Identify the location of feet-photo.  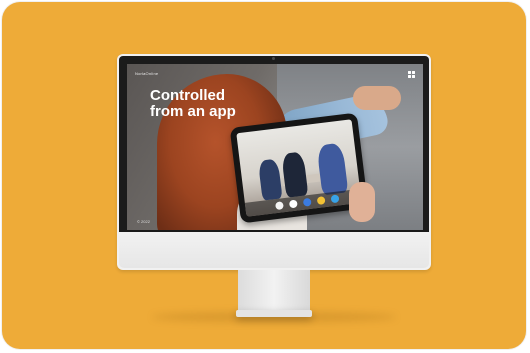
(377, 98).